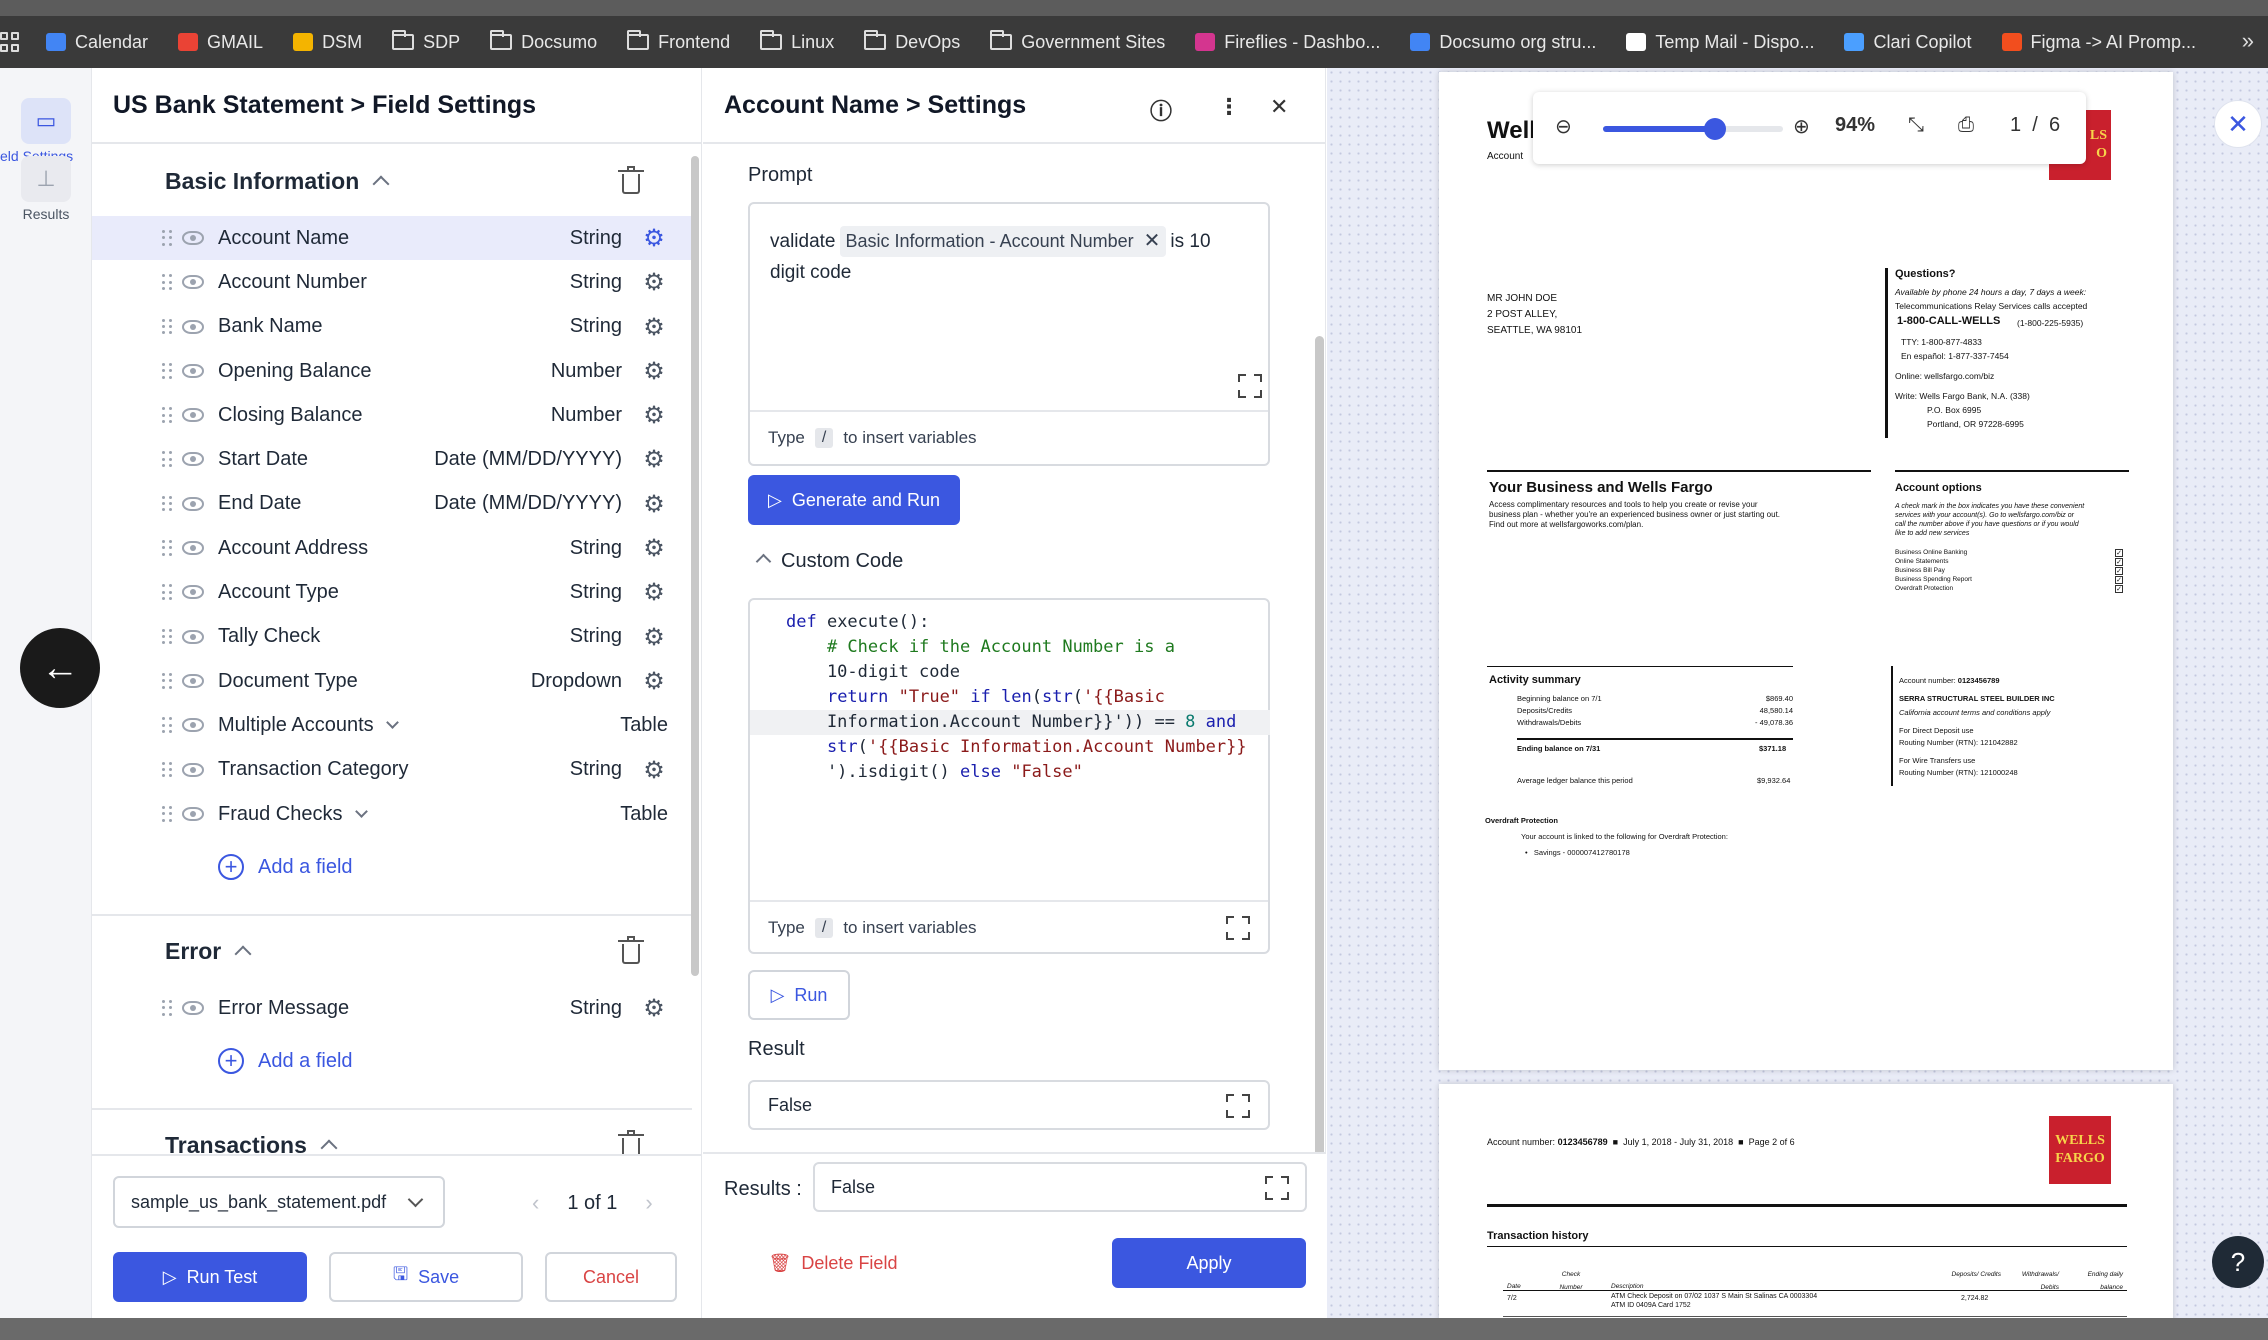  What do you see at coordinates (392, 1061) in the screenshot?
I see `add-field-button: + Add a field` at bounding box center [392, 1061].